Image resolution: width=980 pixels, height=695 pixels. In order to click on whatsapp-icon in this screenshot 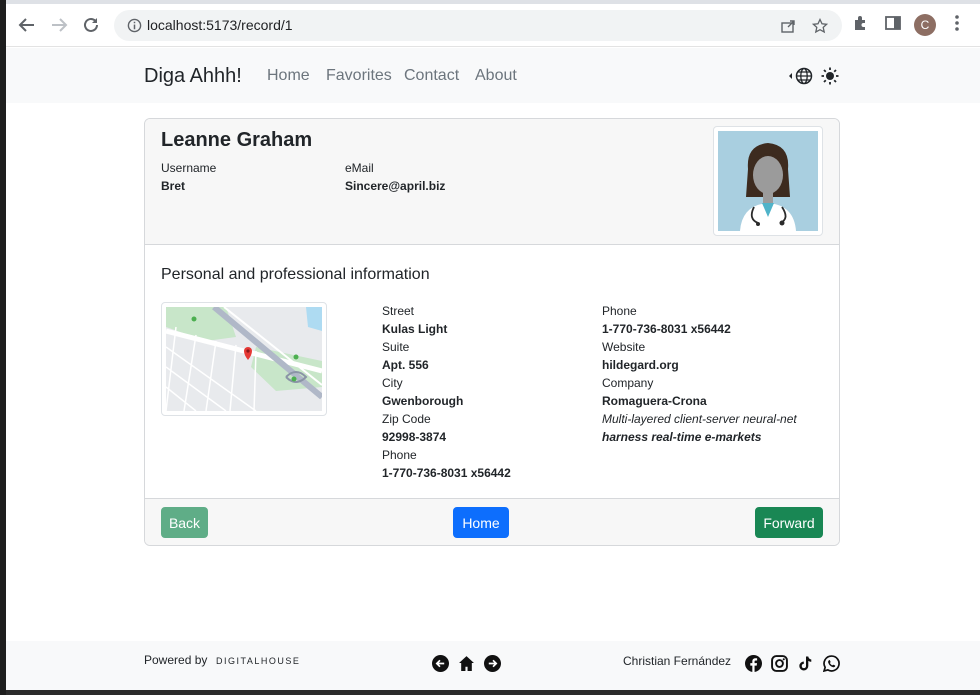, I will do `click(831, 665)`.